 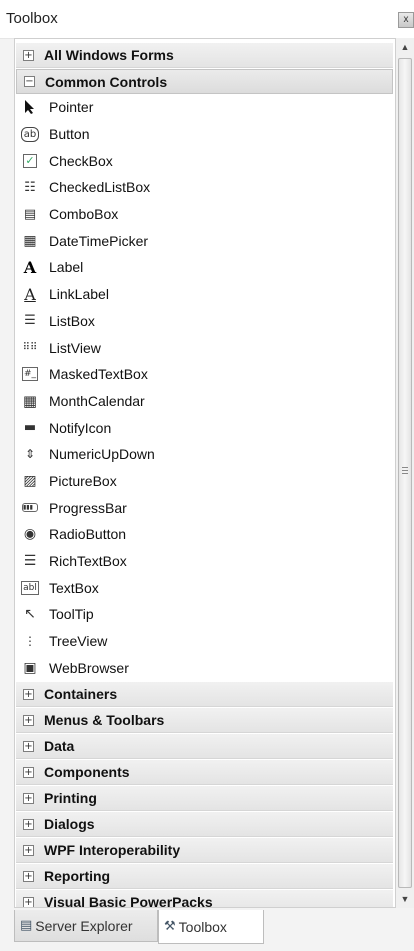 What do you see at coordinates (88, 561) in the screenshot?
I see `item-label: RichTextBox` at bounding box center [88, 561].